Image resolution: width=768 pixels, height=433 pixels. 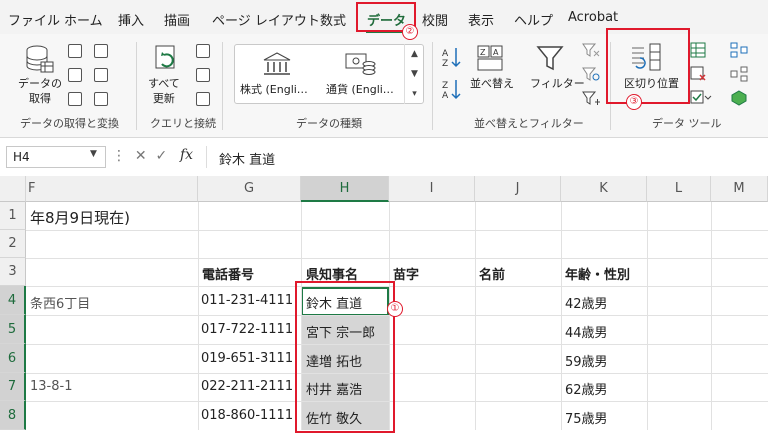 I want to click on from-table-icon, so click(x=75, y=99).